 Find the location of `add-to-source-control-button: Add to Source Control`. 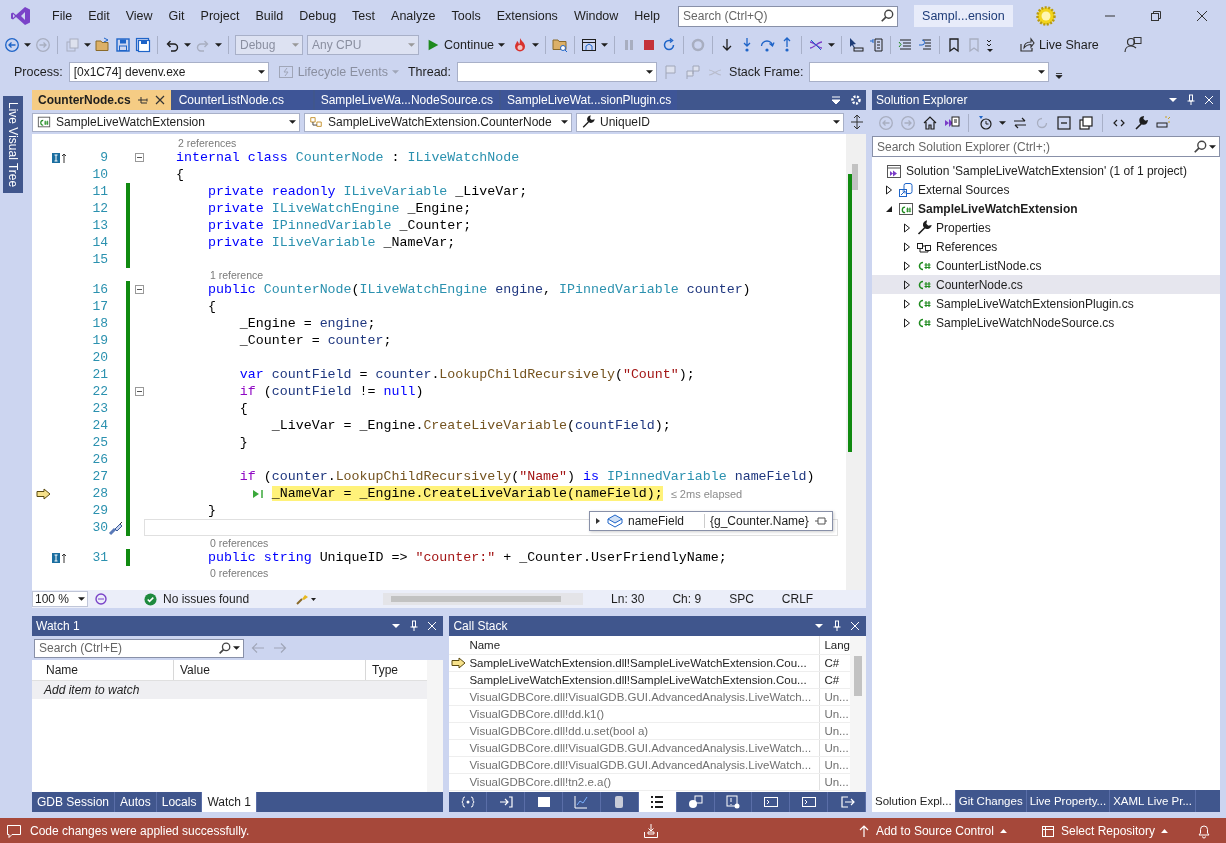

add-to-source-control-button: Add to Source Control is located at coordinates (932, 830).